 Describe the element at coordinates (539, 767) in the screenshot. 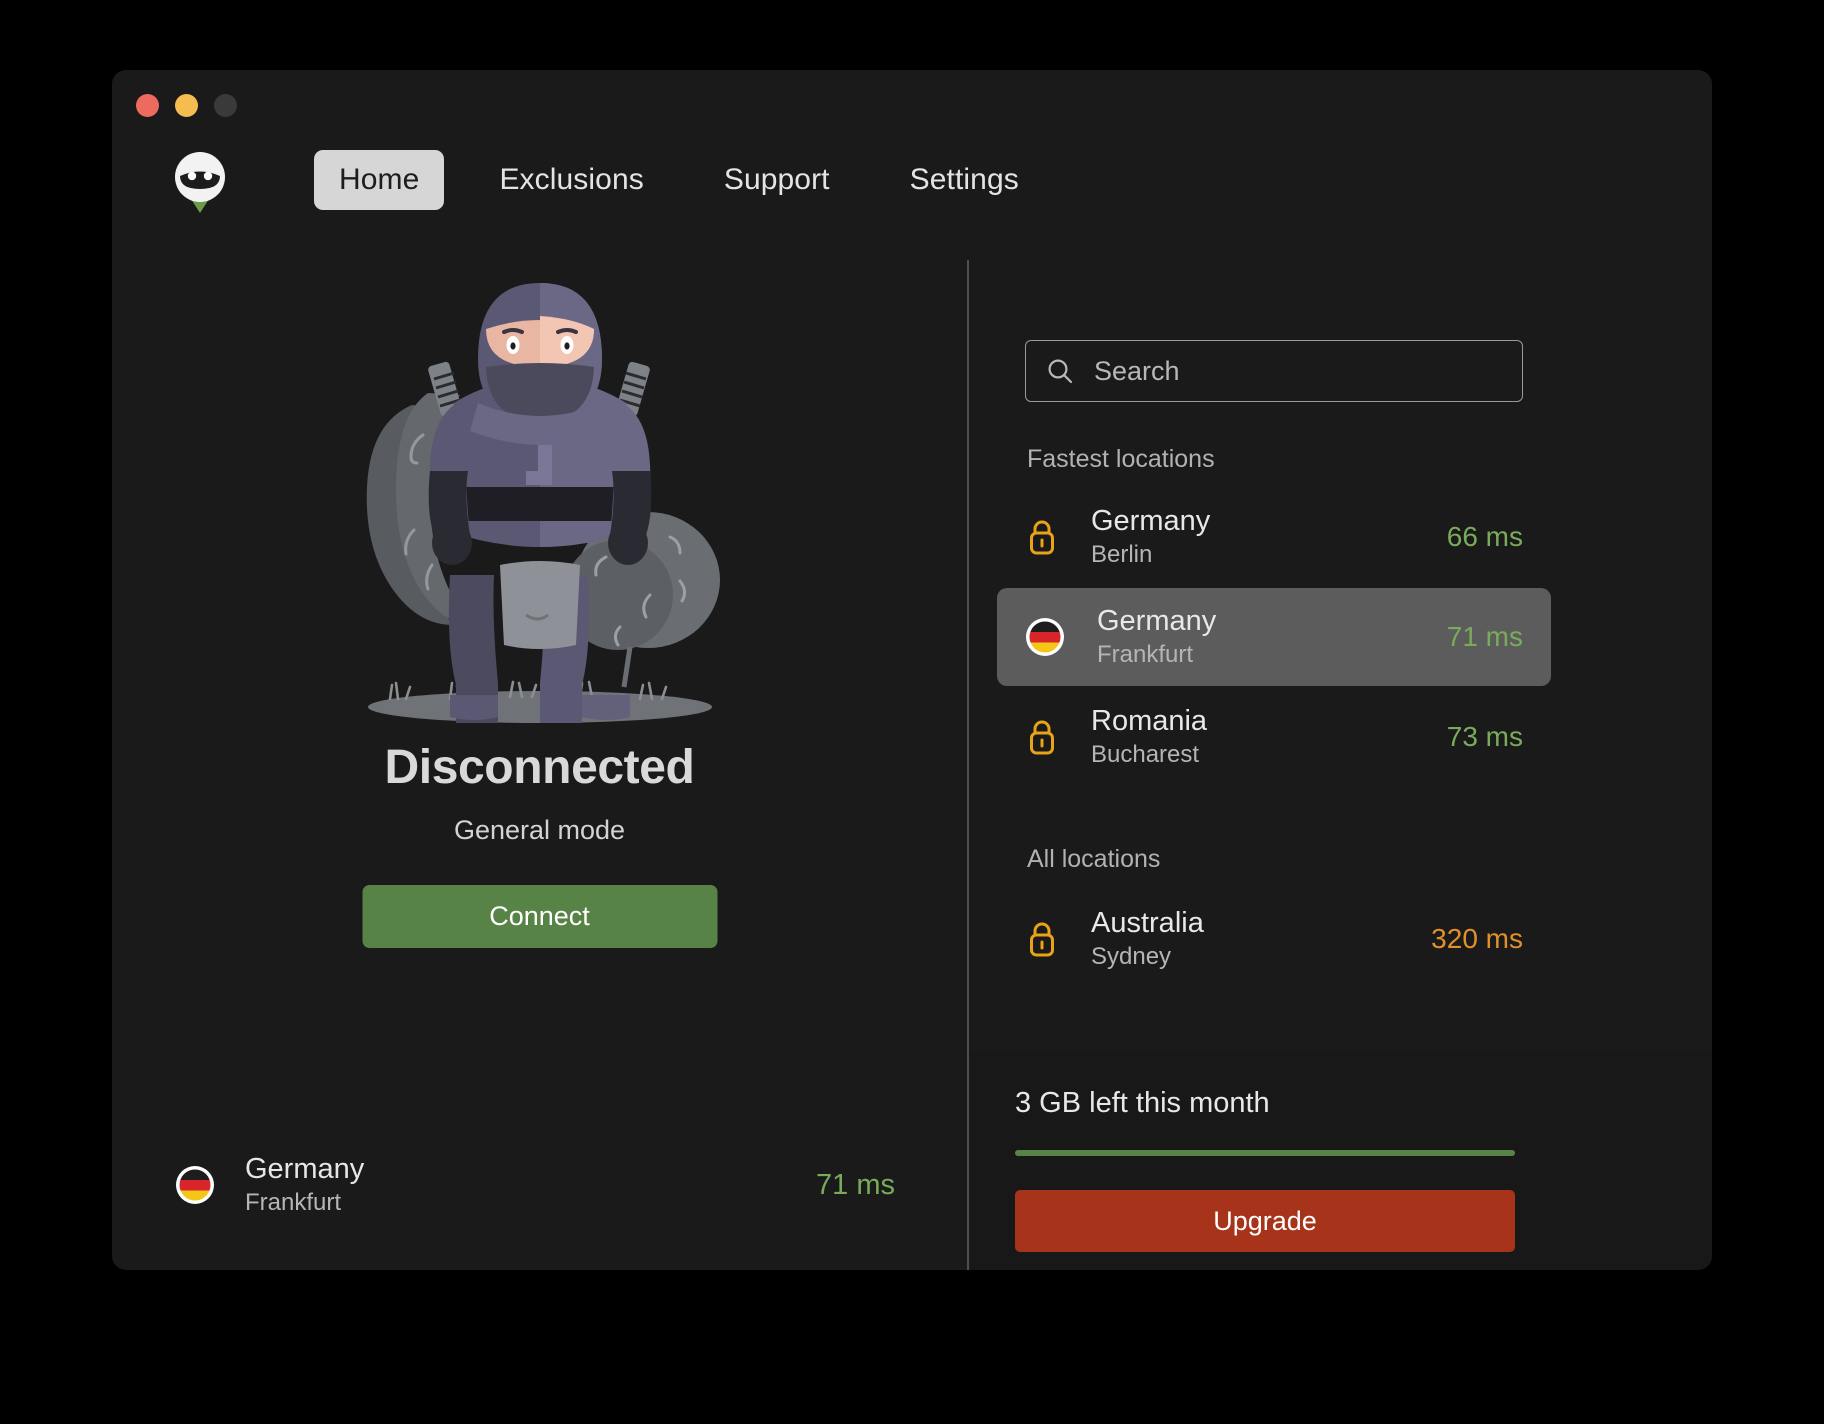

I see `connection-status-title: Disconnected` at that location.